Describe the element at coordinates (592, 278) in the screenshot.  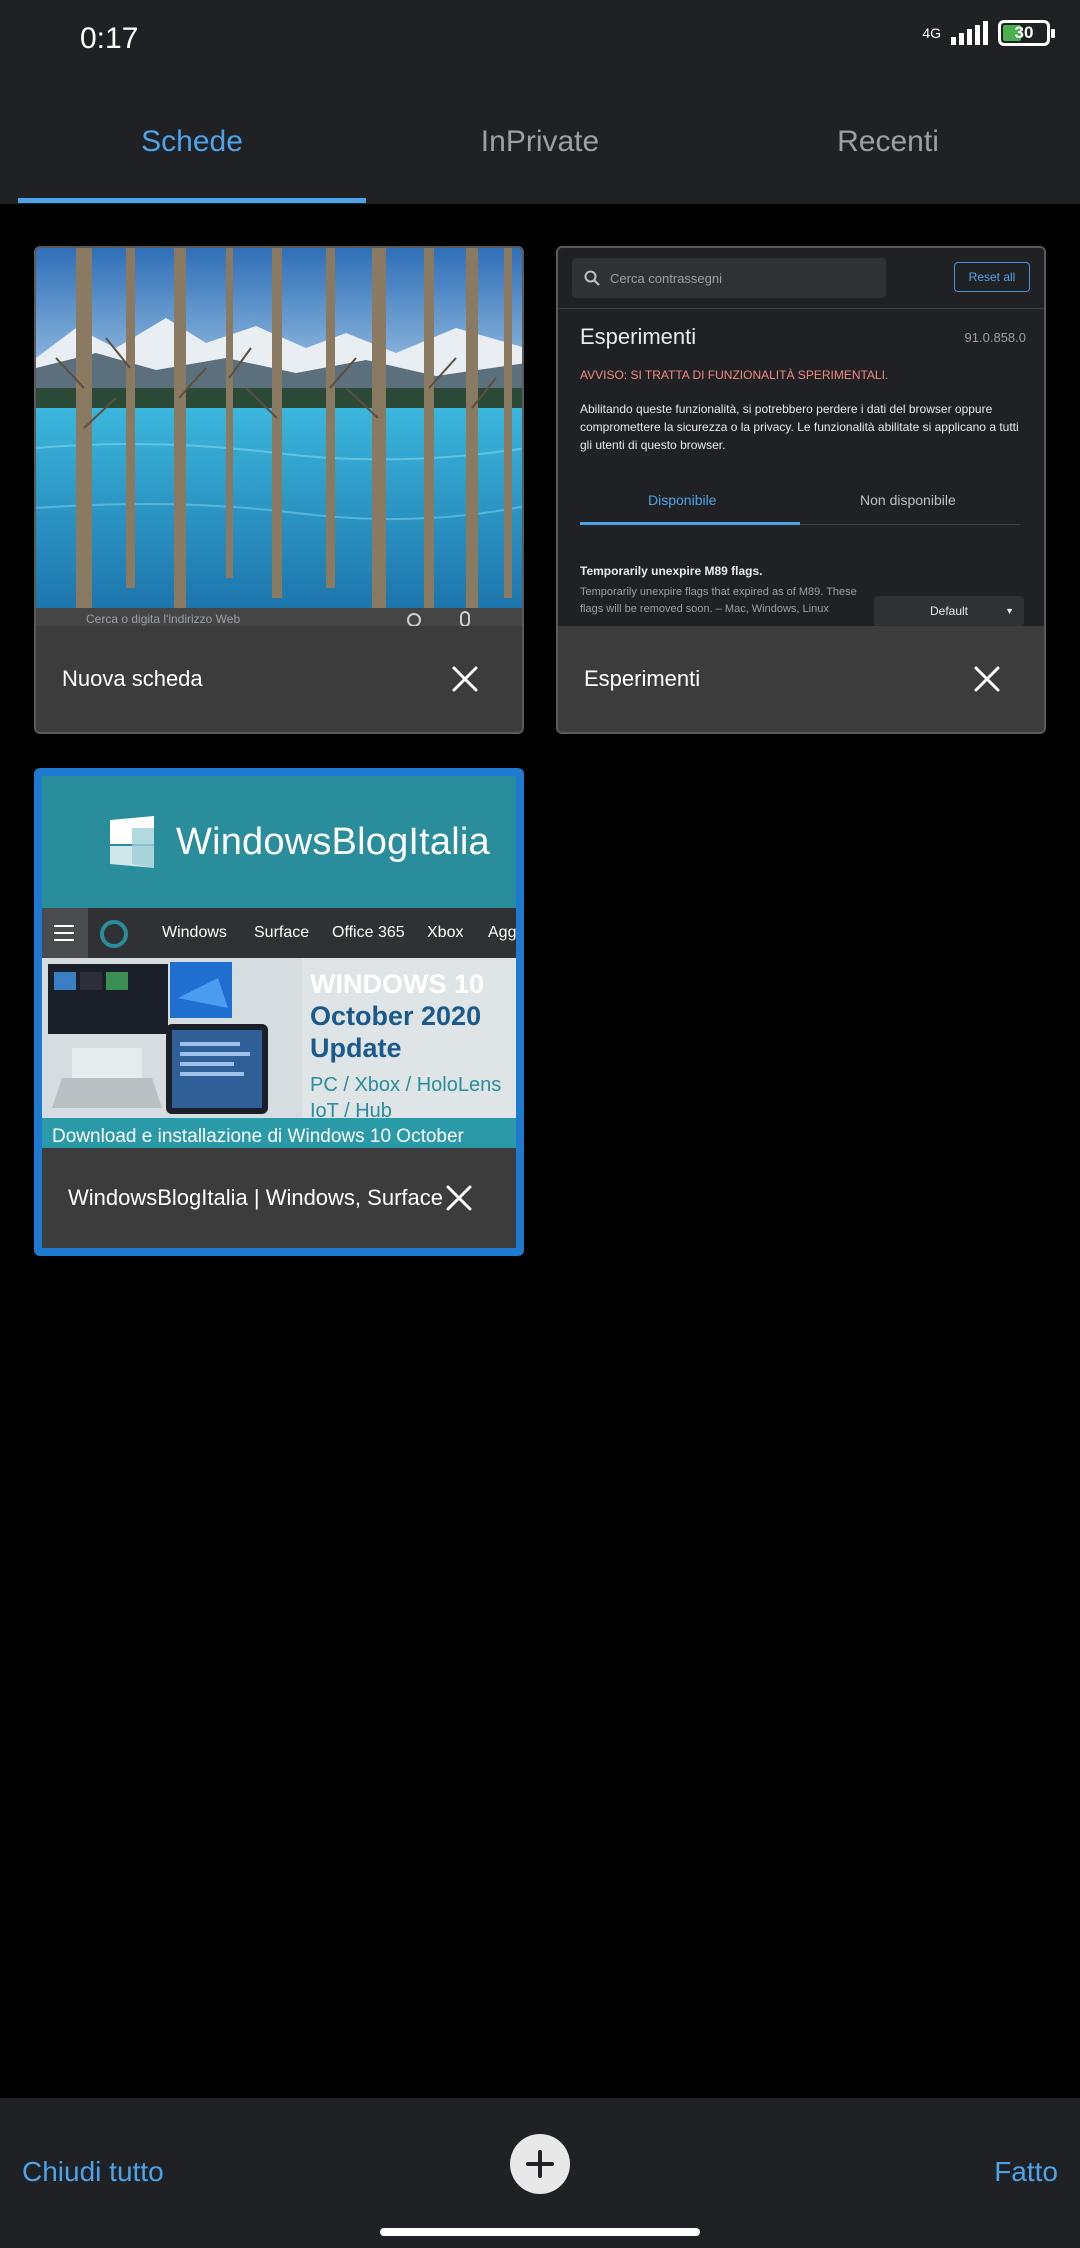
I see `search-icon` at that location.